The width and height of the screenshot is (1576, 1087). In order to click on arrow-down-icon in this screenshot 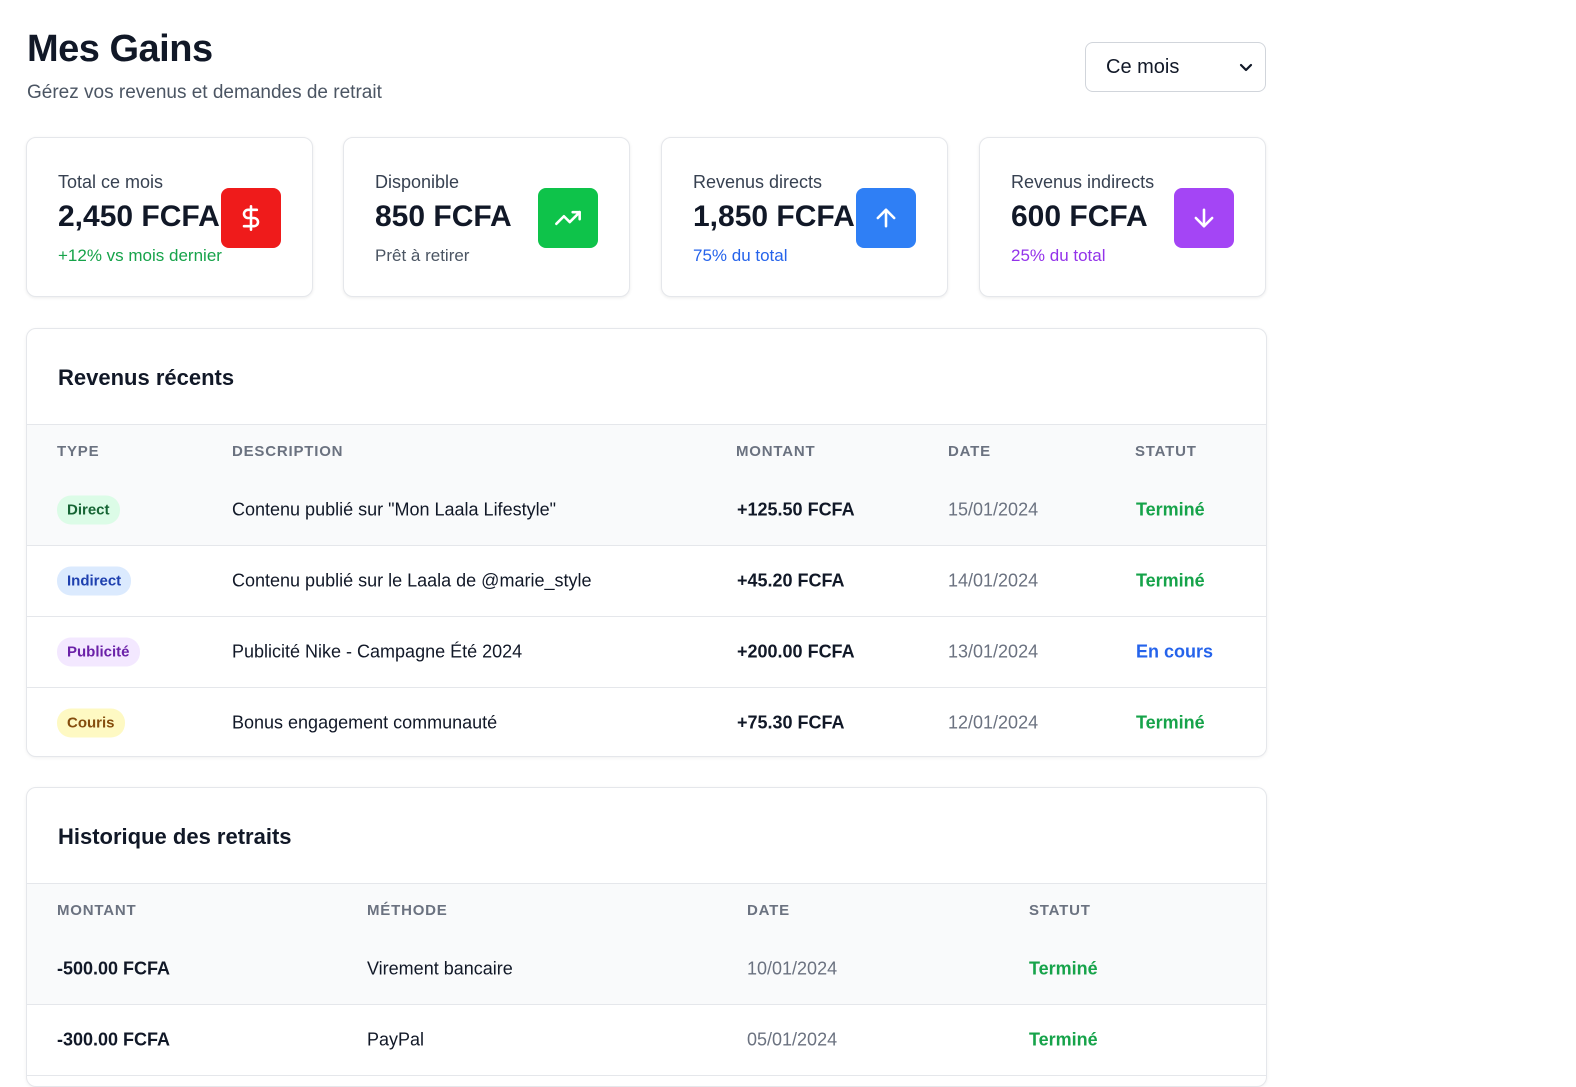, I will do `click(1204, 218)`.